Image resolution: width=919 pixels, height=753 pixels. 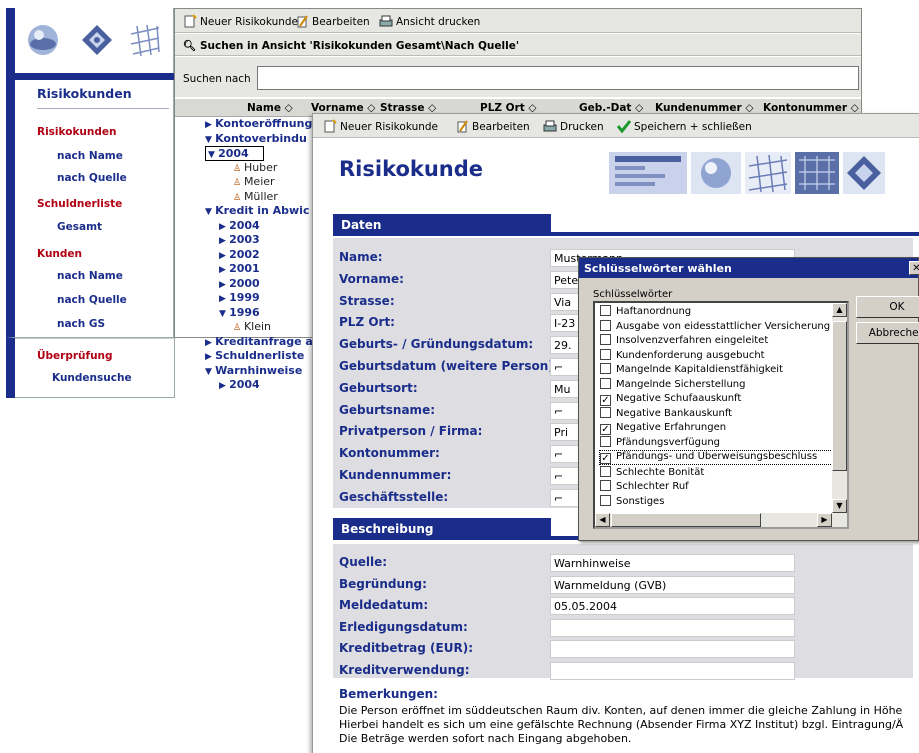 I want to click on tree-node: ▼ Kredit in Abwic, so click(x=257, y=210).